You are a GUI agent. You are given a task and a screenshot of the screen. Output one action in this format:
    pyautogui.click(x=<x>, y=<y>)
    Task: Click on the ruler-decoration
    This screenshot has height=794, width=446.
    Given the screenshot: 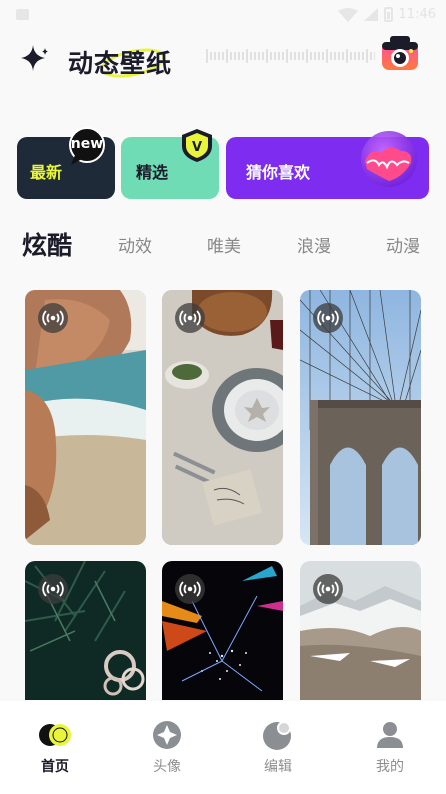 What is the action you would take?
    pyautogui.click(x=290, y=56)
    